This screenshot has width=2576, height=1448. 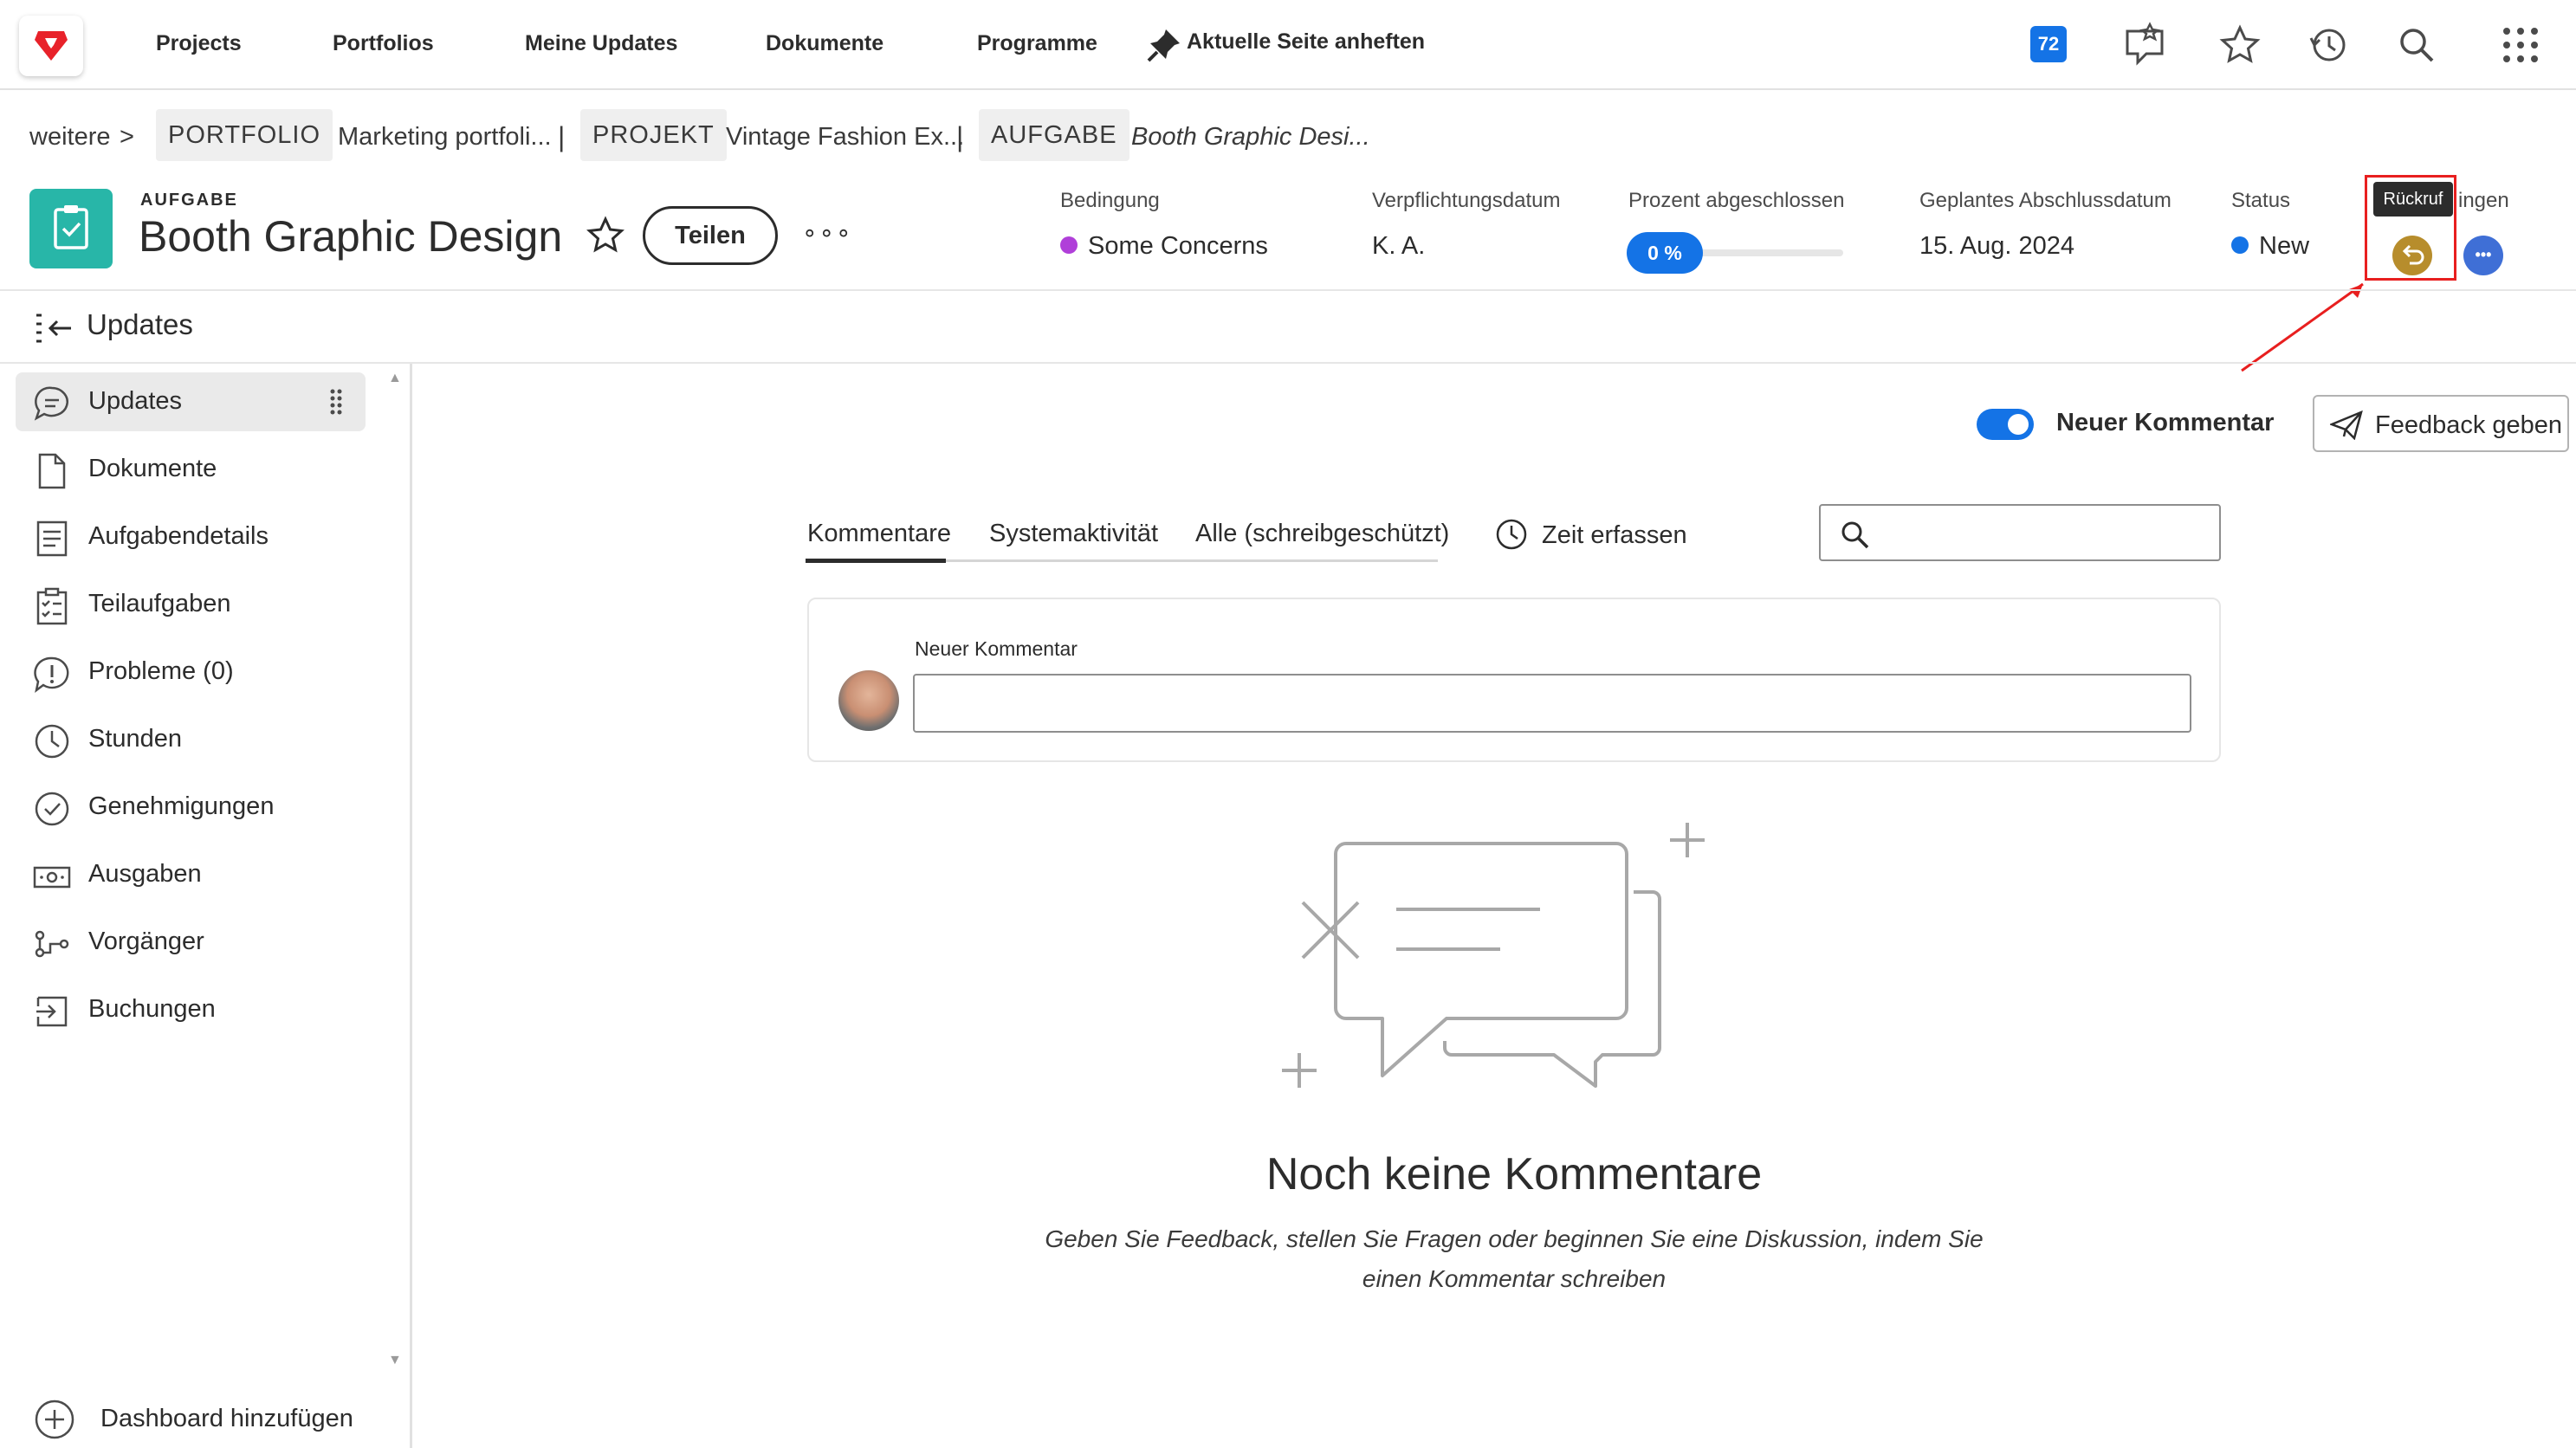 I want to click on nav-projects: Projects, so click(x=199, y=43).